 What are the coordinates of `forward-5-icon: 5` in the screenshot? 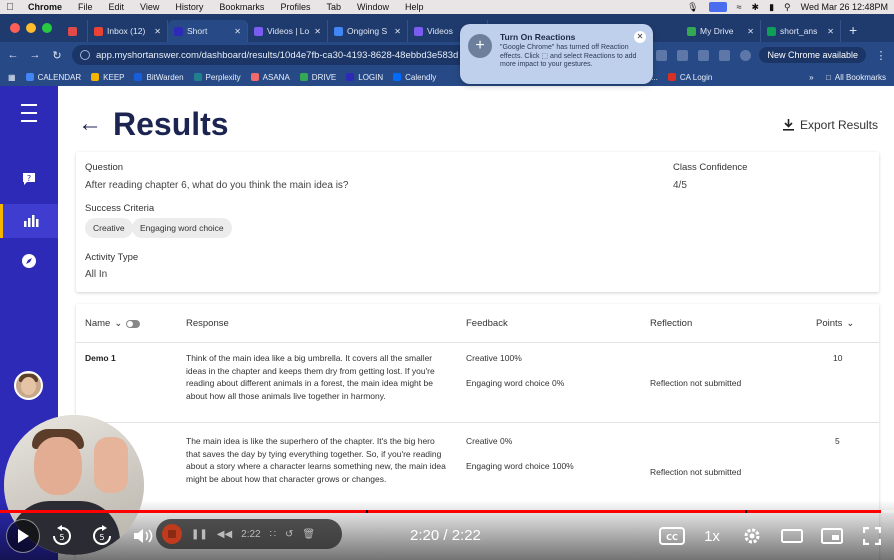 It's located at (102, 535).